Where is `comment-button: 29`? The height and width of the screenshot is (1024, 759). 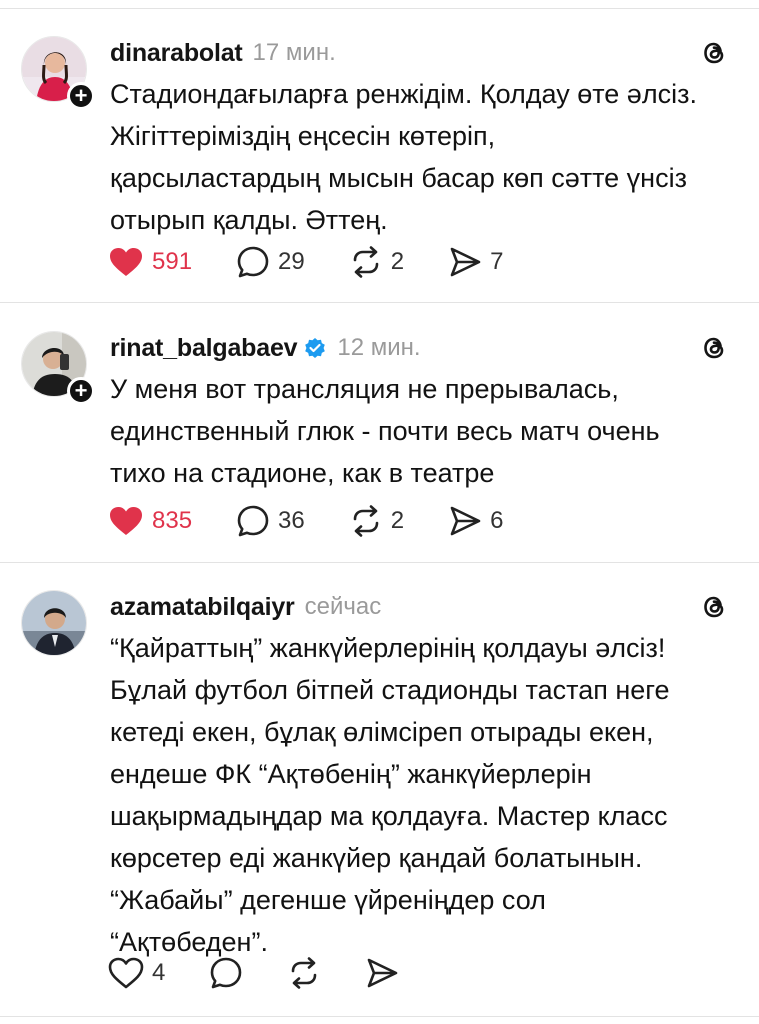
comment-button: 29 is located at coordinates (270, 262).